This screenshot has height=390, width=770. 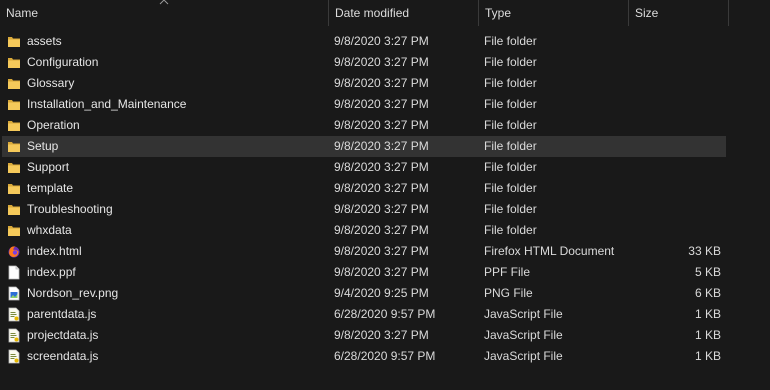 What do you see at coordinates (48, 167) in the screenshot?
I see `file-name: Support` at bounding box center [48, 167].